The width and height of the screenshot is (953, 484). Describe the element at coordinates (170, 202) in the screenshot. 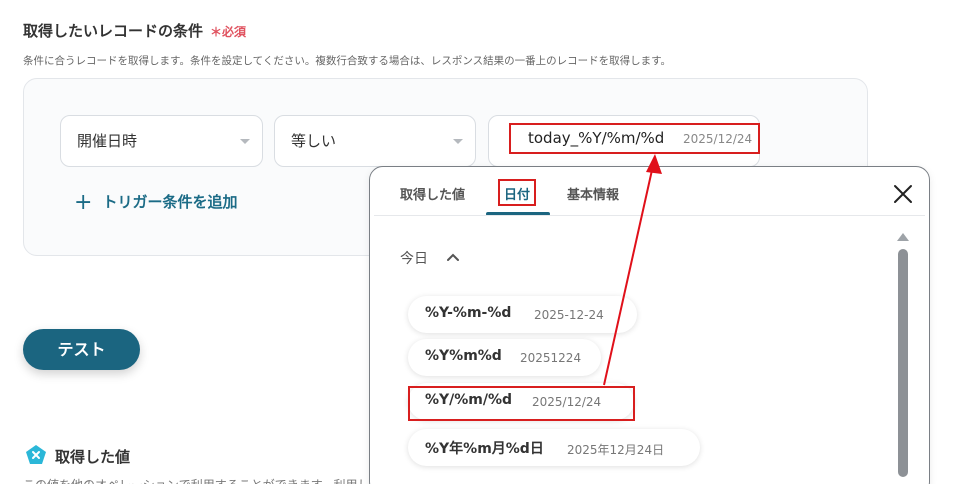

I see `add-trigger-label: トリガー条件を追加` at that location.